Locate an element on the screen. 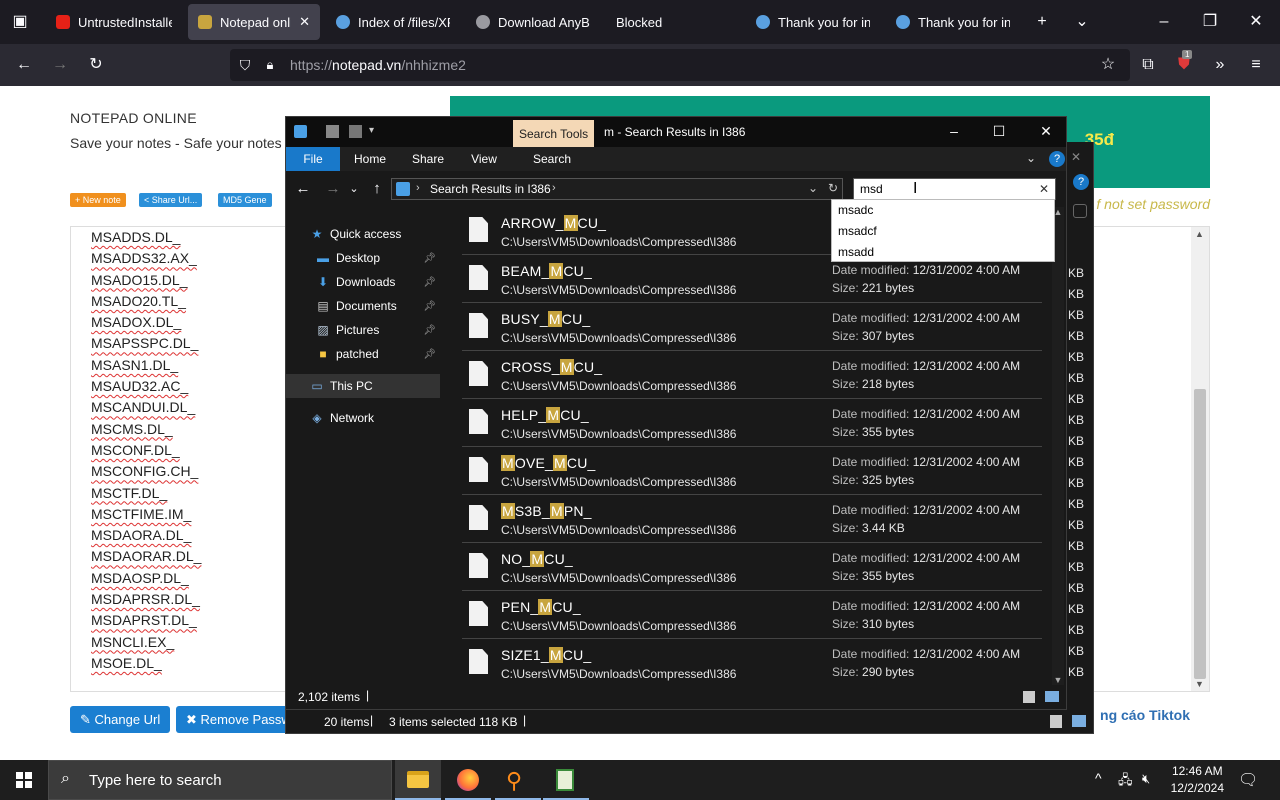  bookmark-star-icon: ☆ is located at coordinates (1108, 65).